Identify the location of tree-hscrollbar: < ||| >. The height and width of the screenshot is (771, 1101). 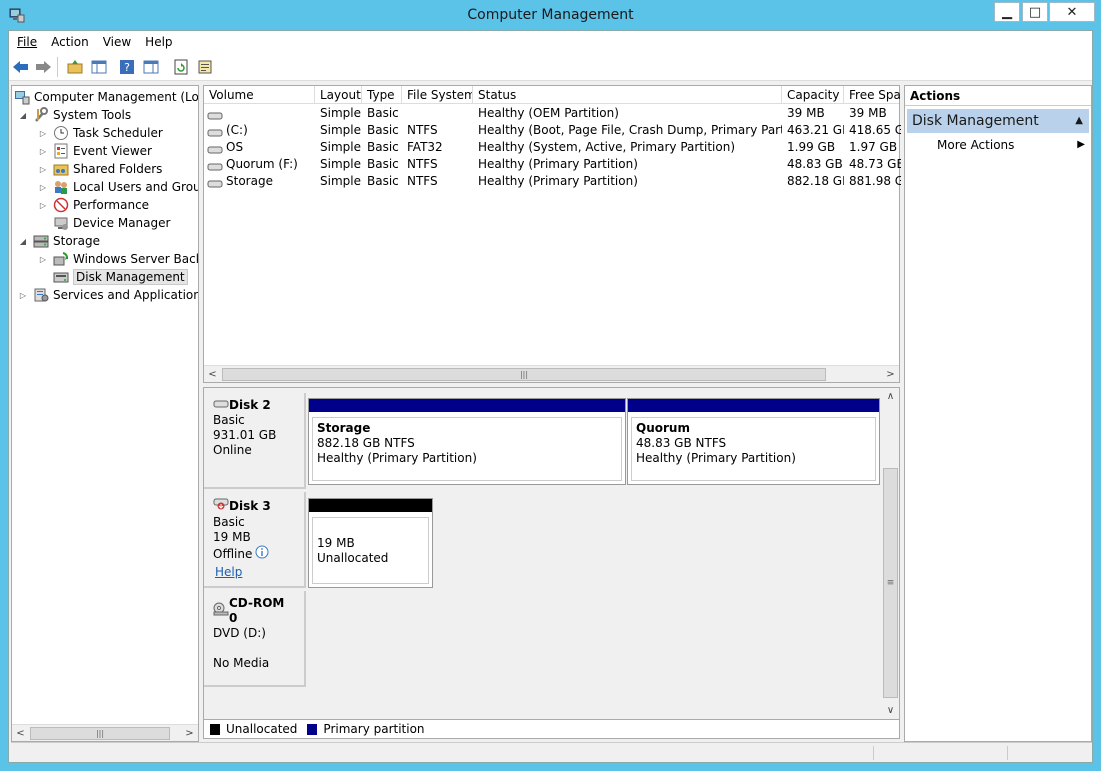
(105, 732).